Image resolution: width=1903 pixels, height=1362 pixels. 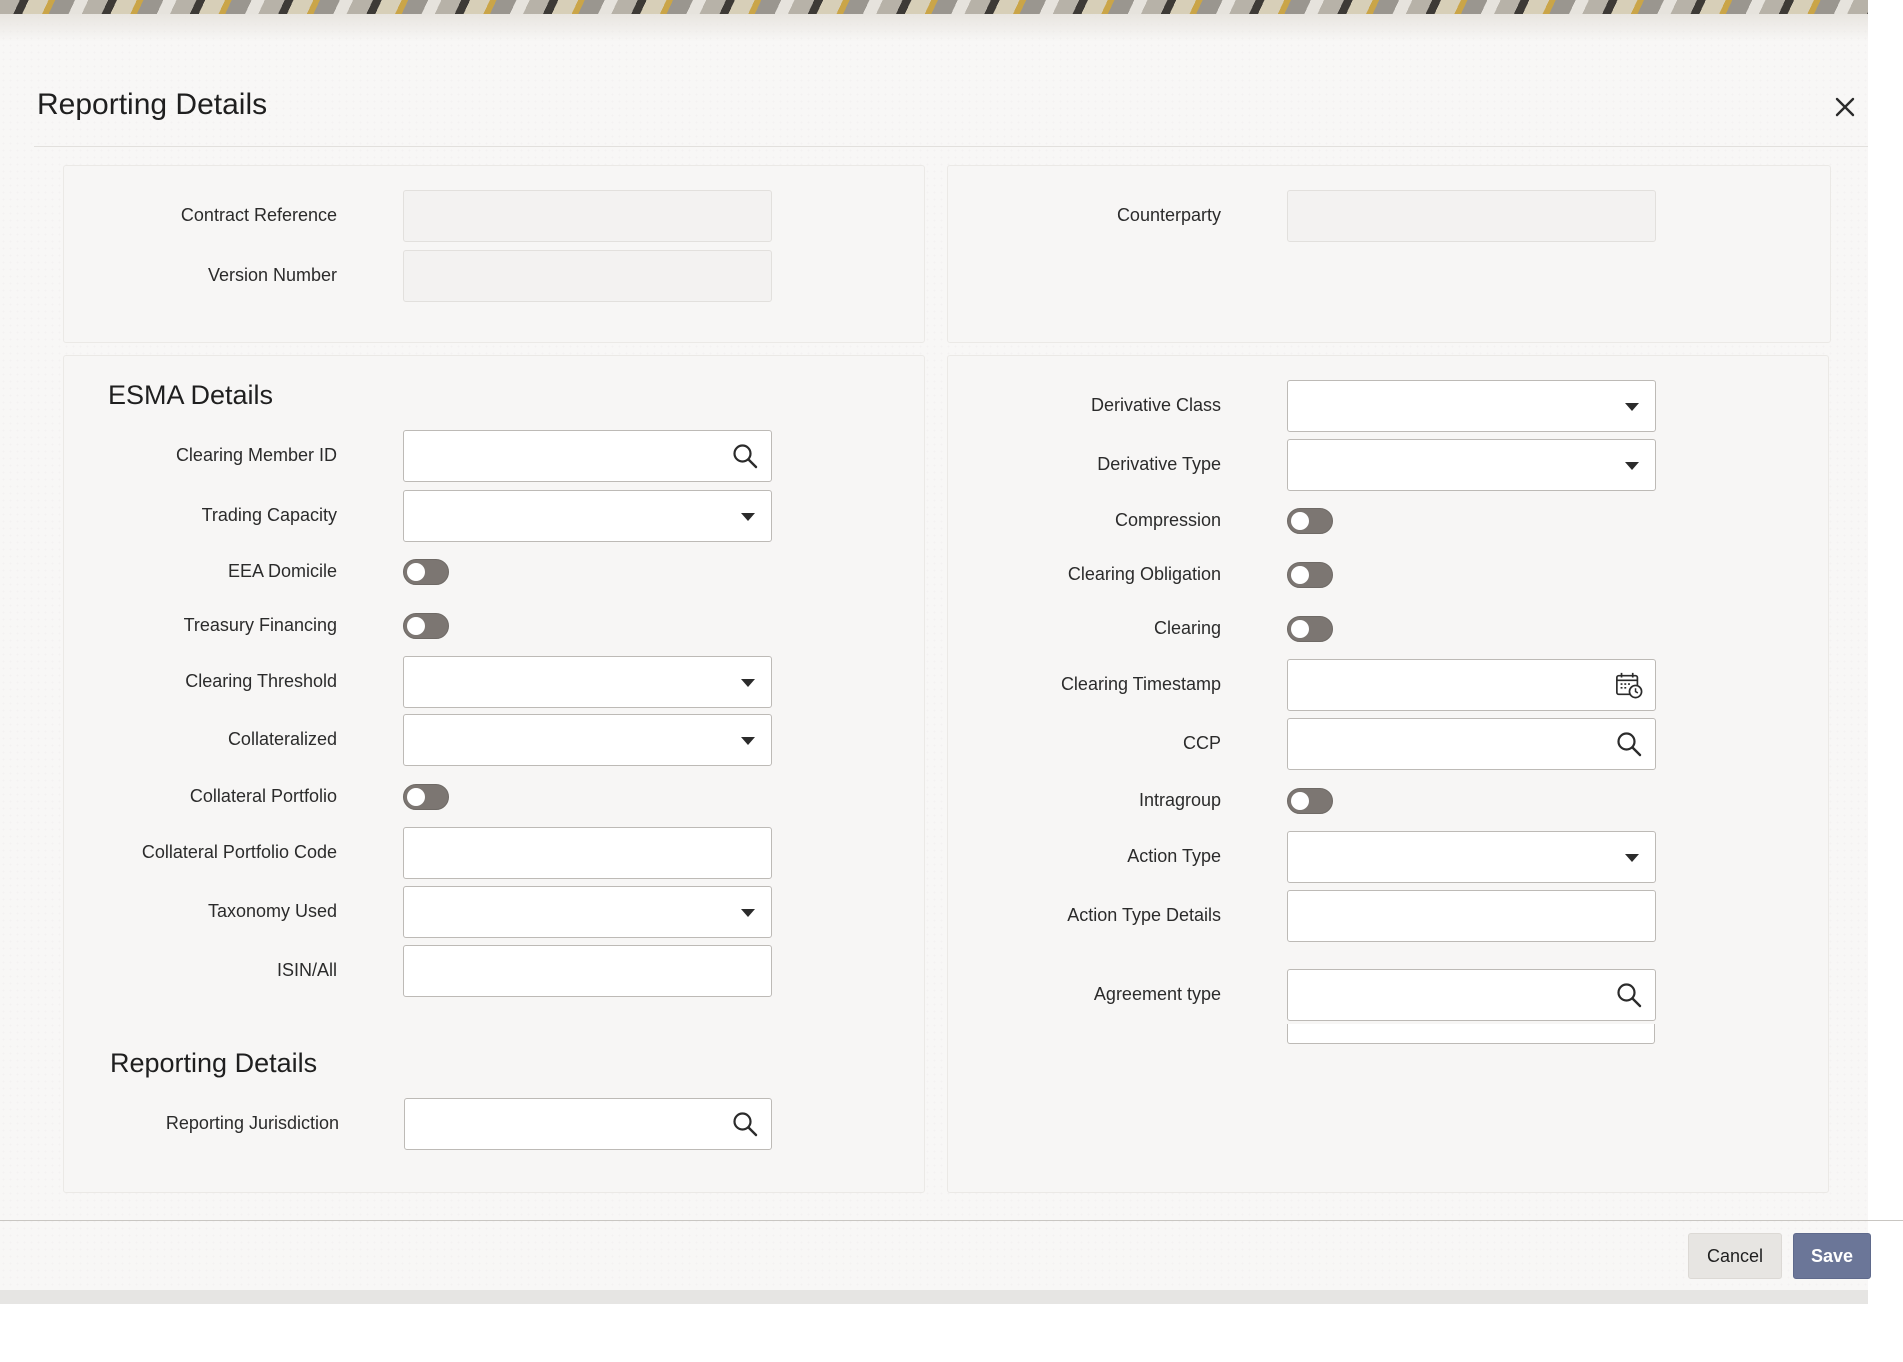 I want to click on treasury-financing-label: Treasury Financing, so click(x=260, y=625).